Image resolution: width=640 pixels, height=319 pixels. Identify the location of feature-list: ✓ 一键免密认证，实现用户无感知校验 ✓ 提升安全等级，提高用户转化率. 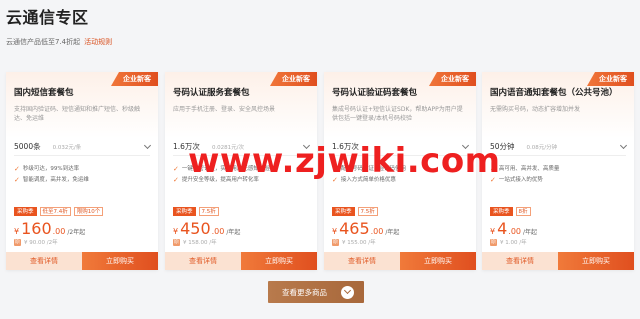
(241, 175).